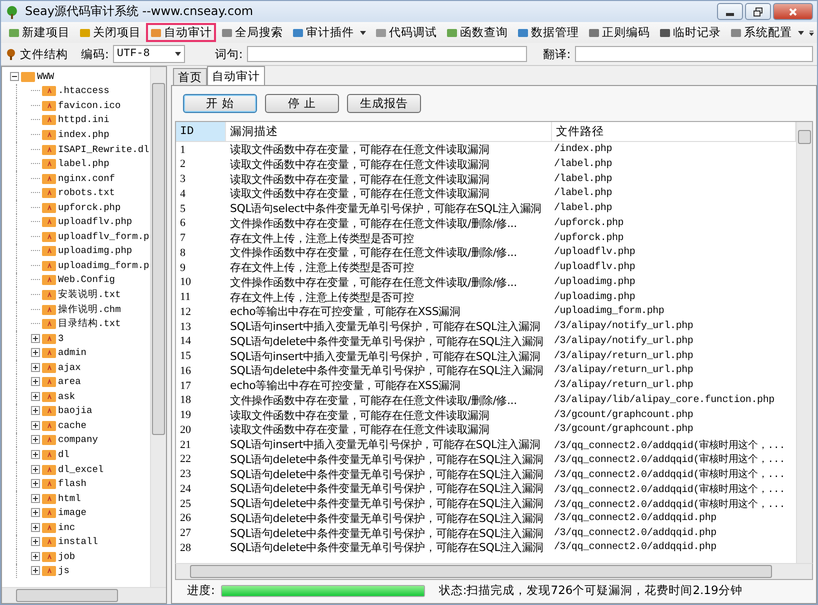 The image size is (818, 605). I want to click on toolbar-button: 函数查询, so click(477, 32).